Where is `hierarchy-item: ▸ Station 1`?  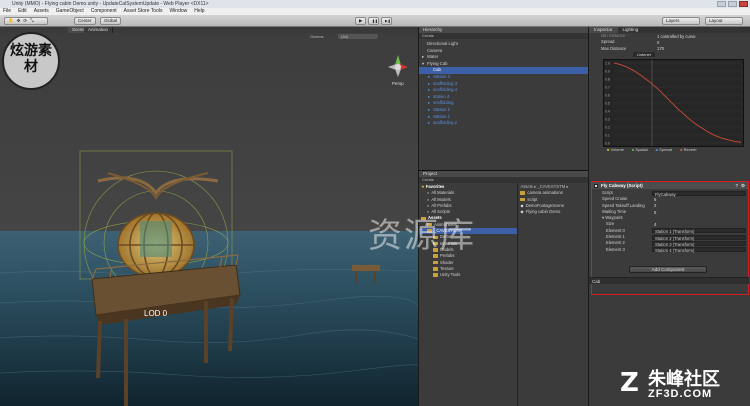
hierarchy-item: ▸ Station 1 is located at coordinates (503, 117).